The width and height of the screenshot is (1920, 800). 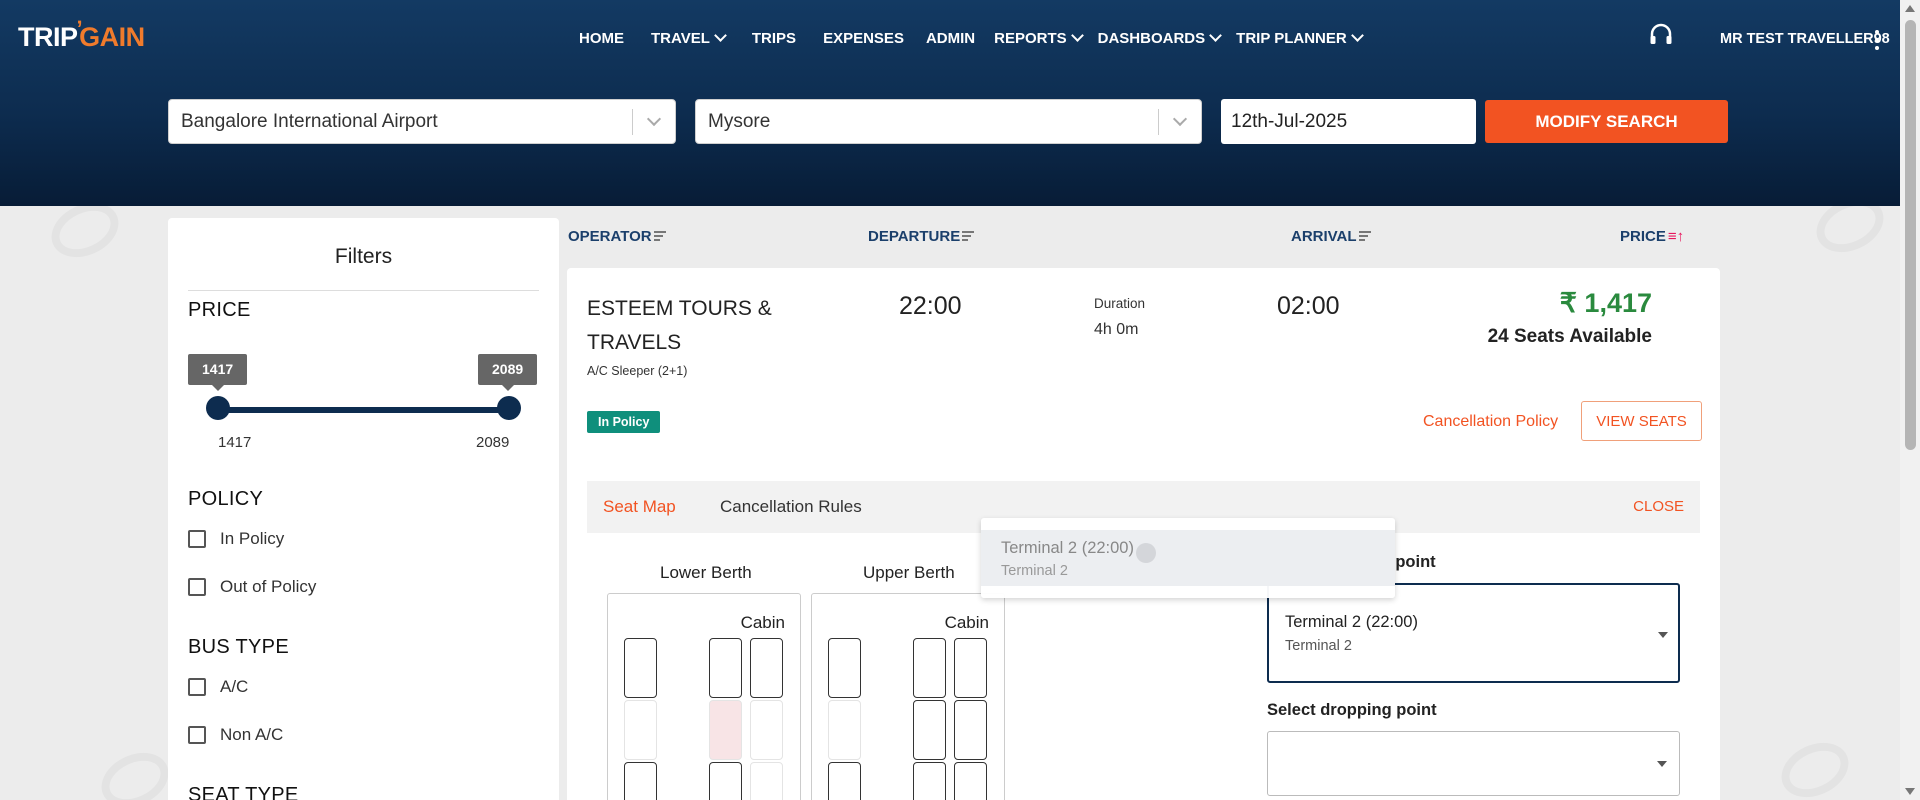 What do you see at coordinates (1606, 121) in the screenshot?
I see `modify-search-button: MODIFY SEARCH` at bounding box center [1606, 121].